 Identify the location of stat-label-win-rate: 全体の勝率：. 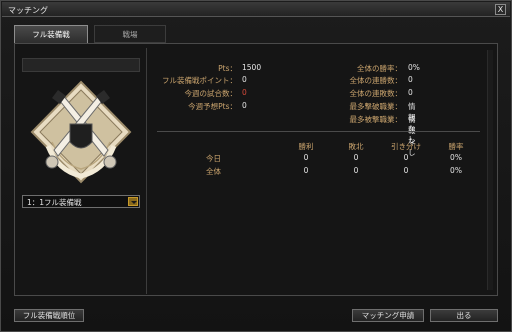
(379, 68).